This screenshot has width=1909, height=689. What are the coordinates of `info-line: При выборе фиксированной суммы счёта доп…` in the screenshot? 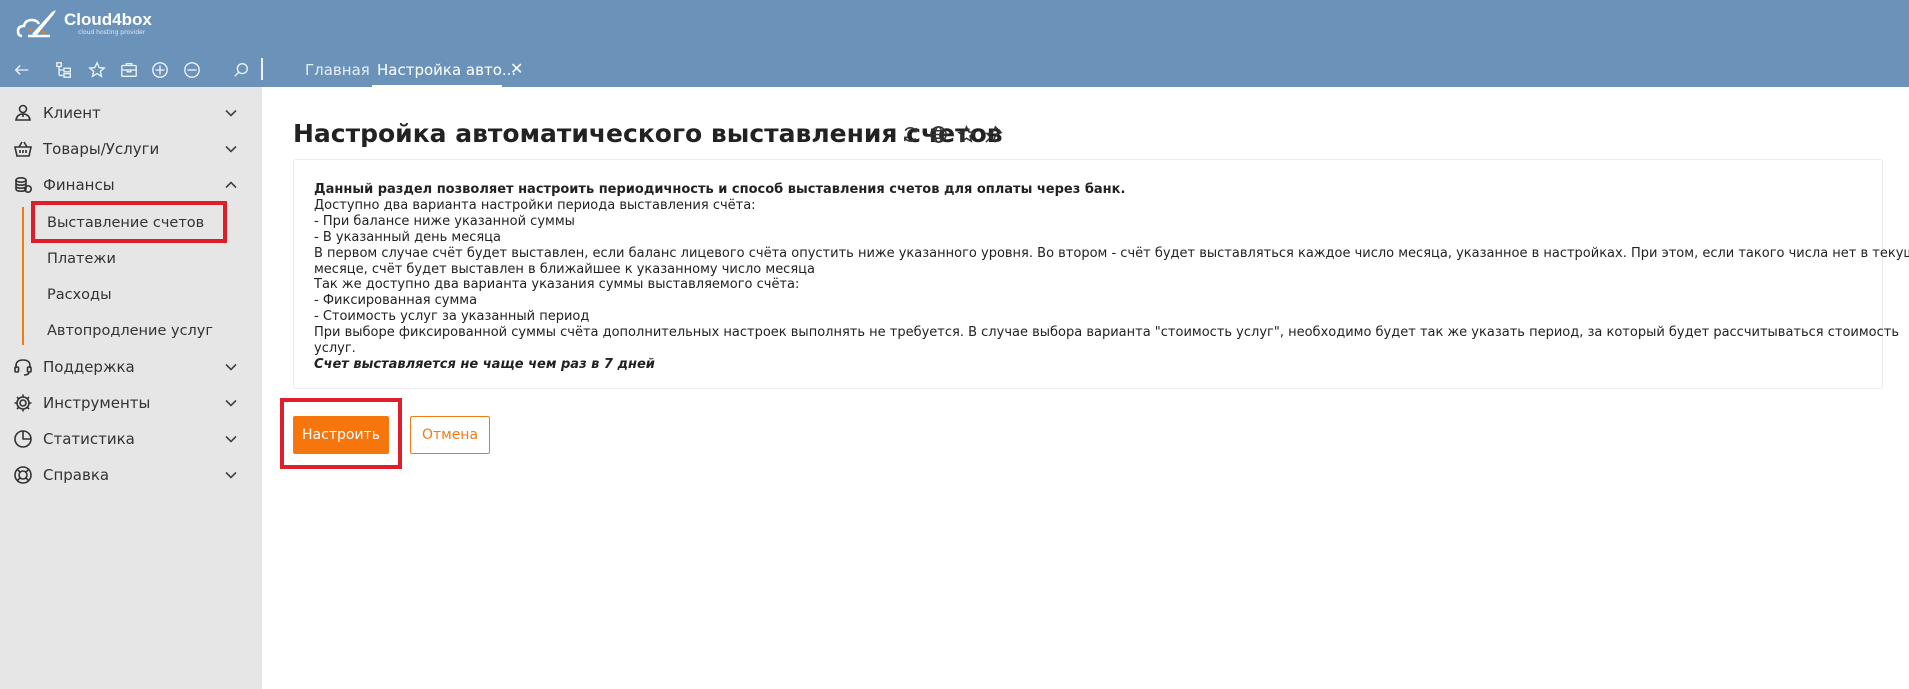 It's located at (1107, 333).